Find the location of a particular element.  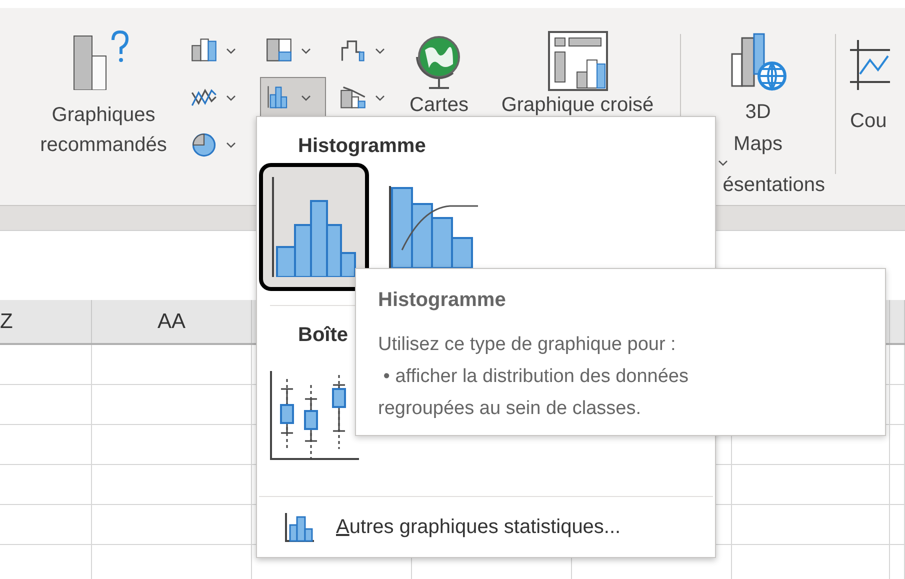

section-title: Boîte is located at coordinates (323, 334).